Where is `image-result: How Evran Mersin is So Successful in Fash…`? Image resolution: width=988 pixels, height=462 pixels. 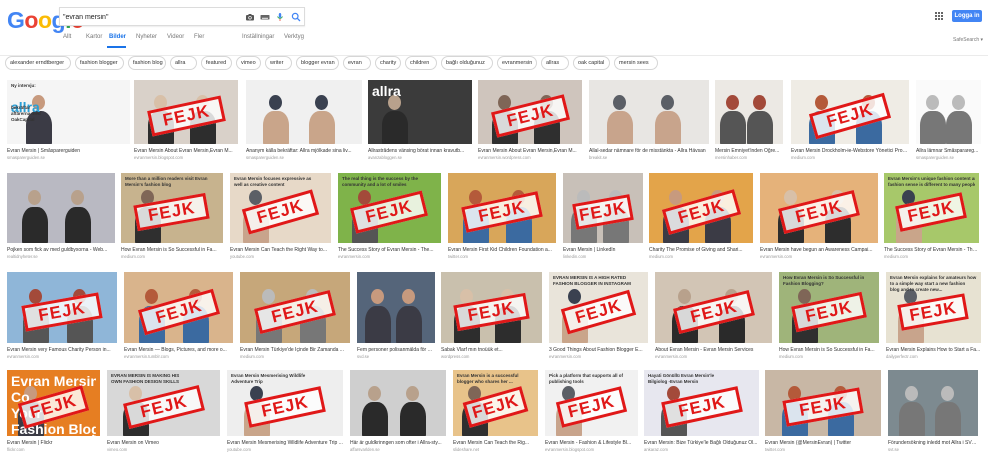
image-result: How Evran Mersin is So Successful in Fash… is located at coordinates (829, 316).